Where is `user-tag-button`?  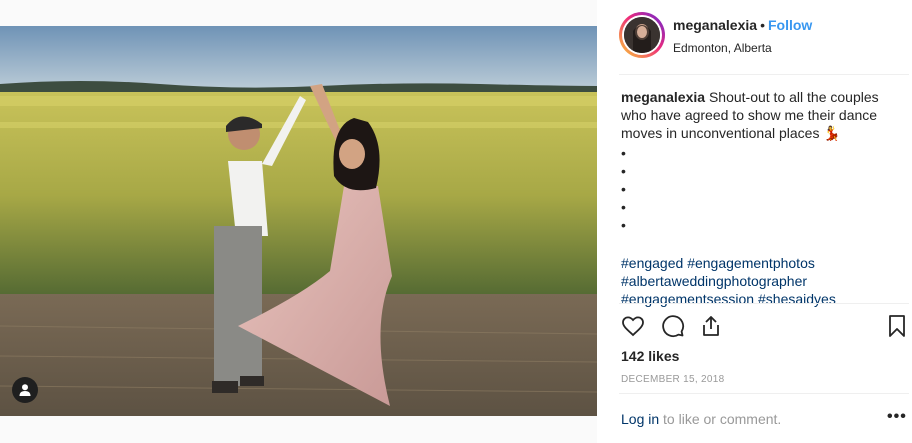 user-tag-button is located at coordinates (25, 390).